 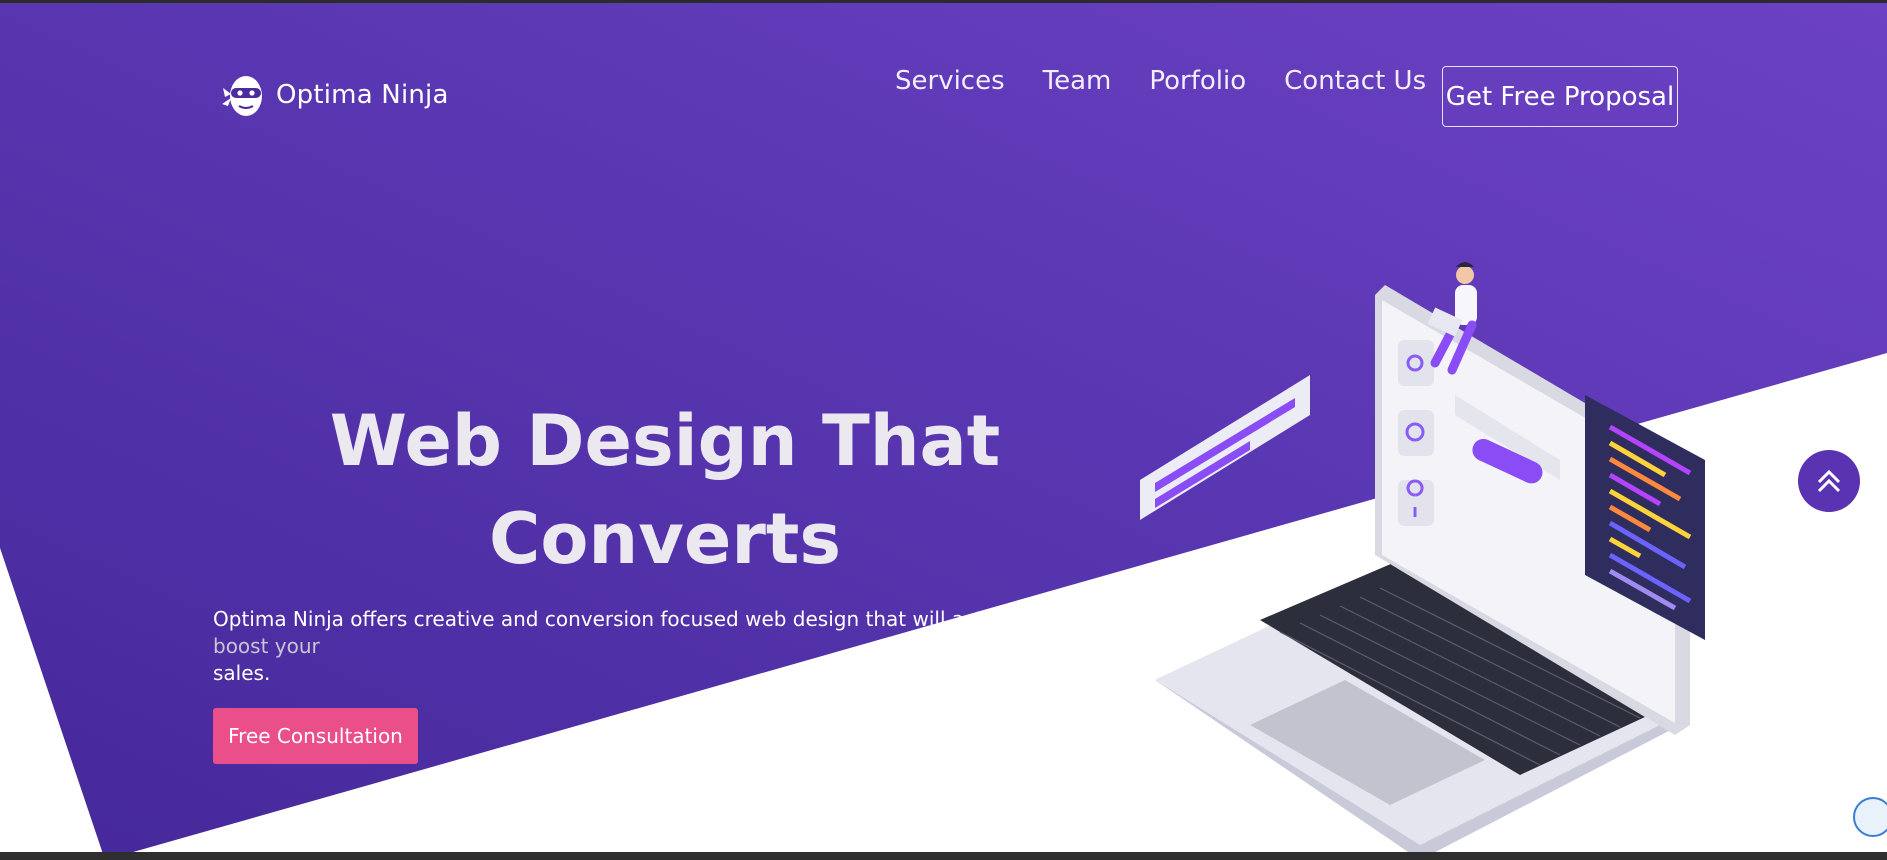 I want to click on main-nav: Services Team Porfolio Contact Us, so click(x=1179, y=81).